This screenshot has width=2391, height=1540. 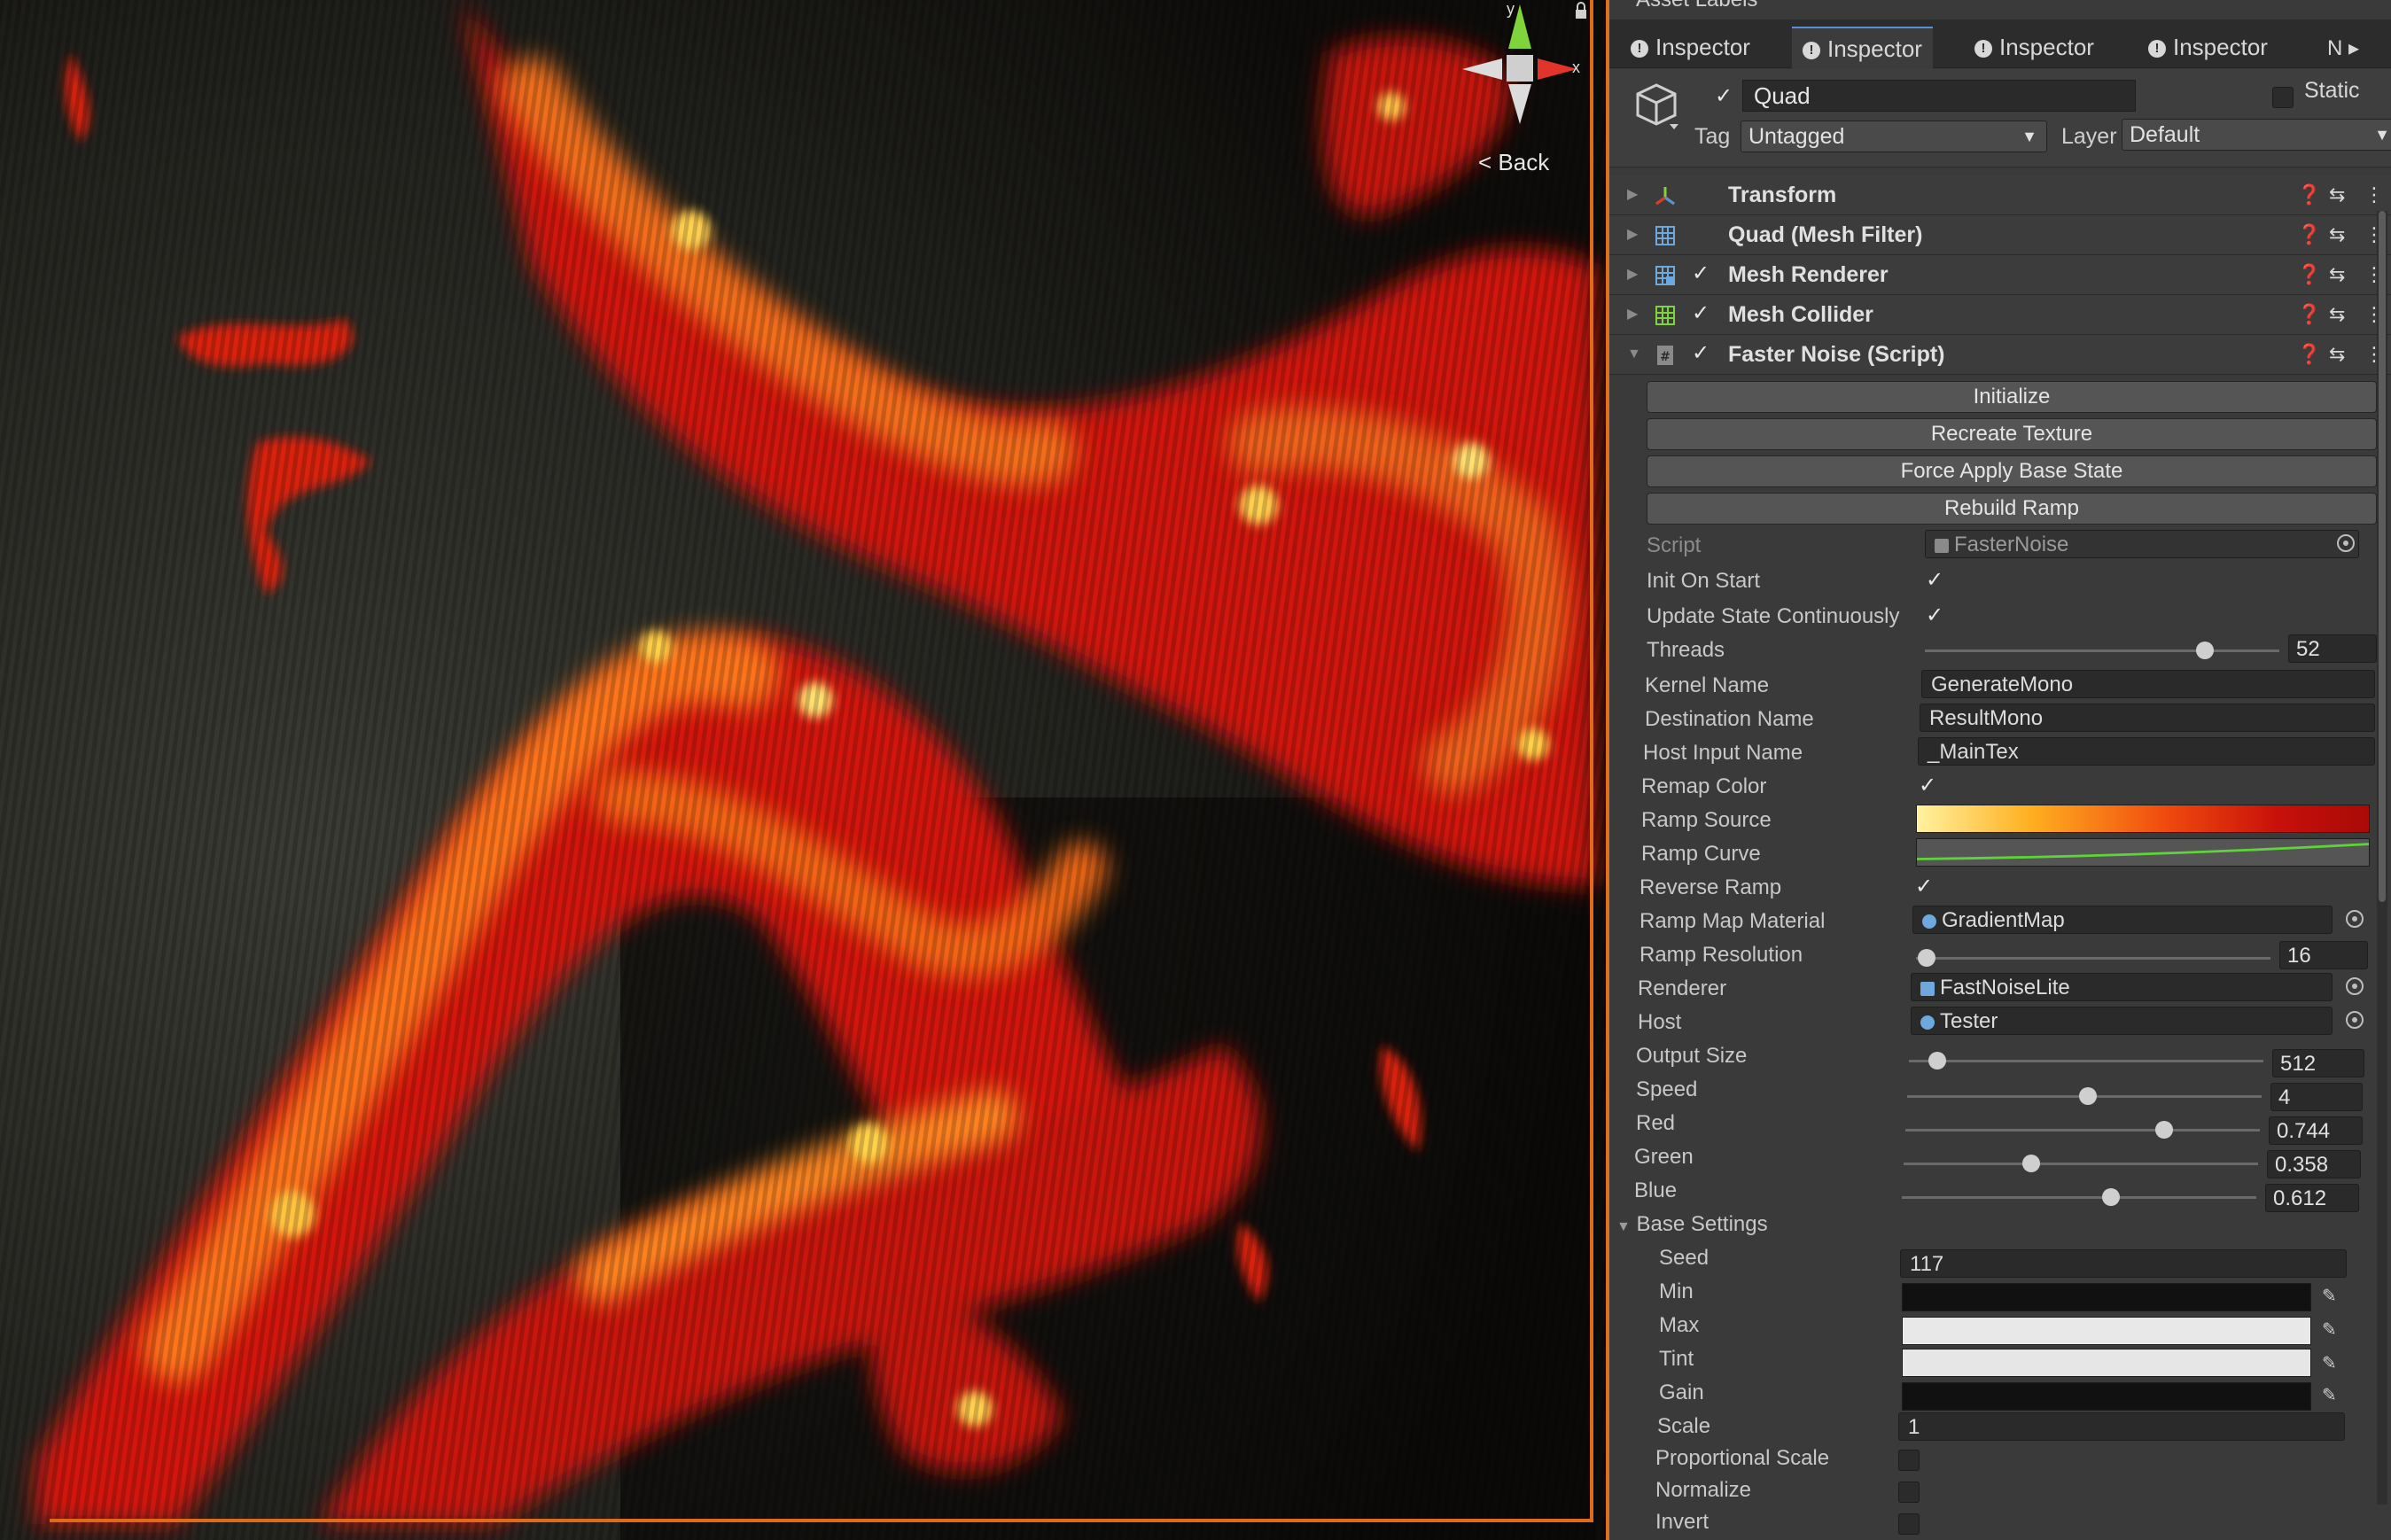 What do you see at coordinates (2082, 1130) in the screenshot?
I see `red-slider` at bounding box center [2082, 1130].